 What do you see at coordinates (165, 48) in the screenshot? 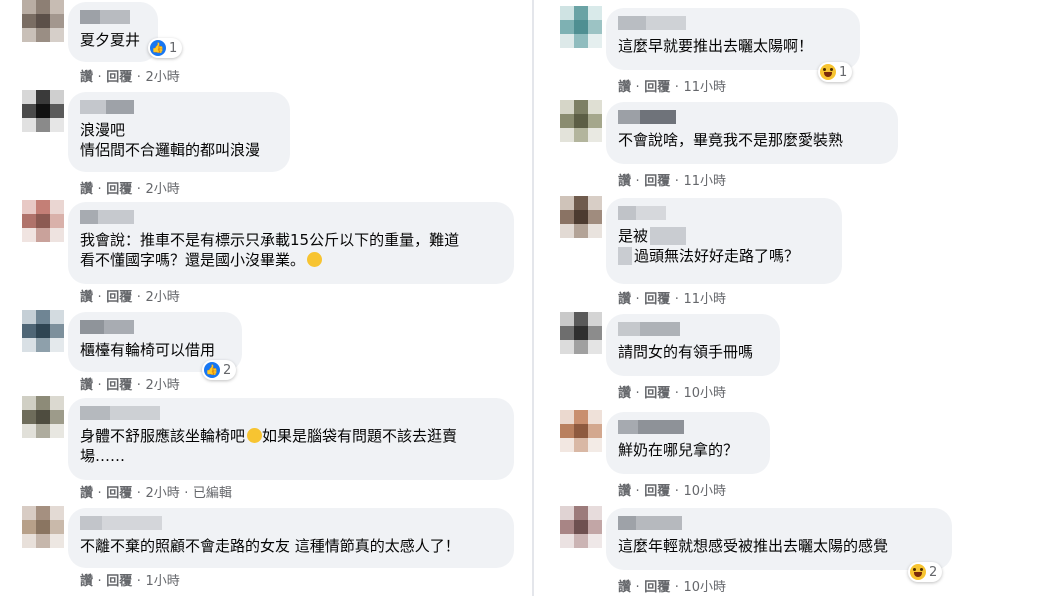
I see `reaction-count: 👍 1` at bounding box center [165, 48].